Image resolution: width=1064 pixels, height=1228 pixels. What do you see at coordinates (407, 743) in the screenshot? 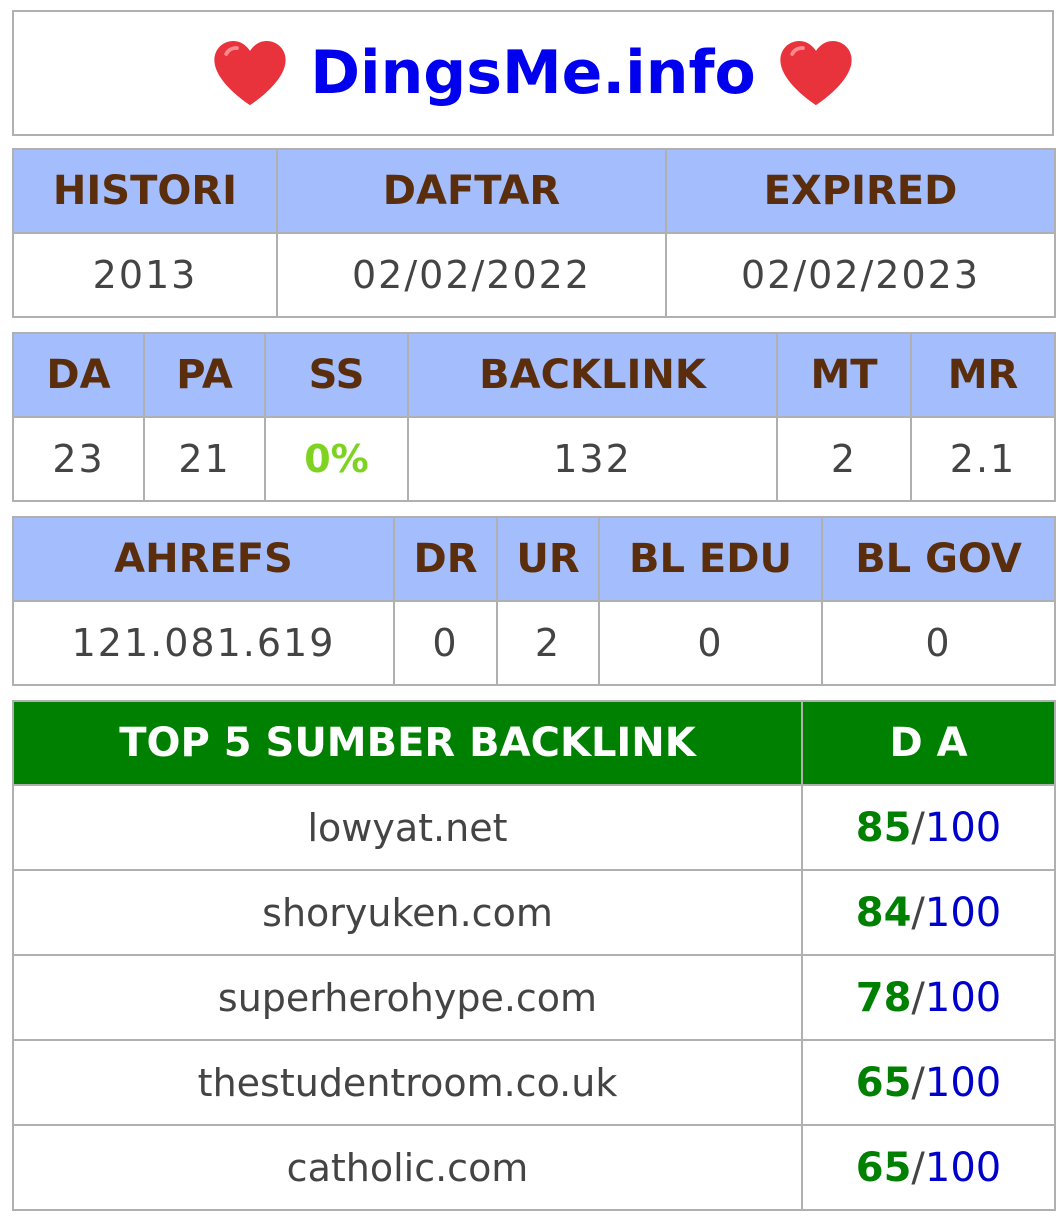
I see `header-top-sources: TOP 5 SUMBER BACKLINK` at bounding box center [407, 743].